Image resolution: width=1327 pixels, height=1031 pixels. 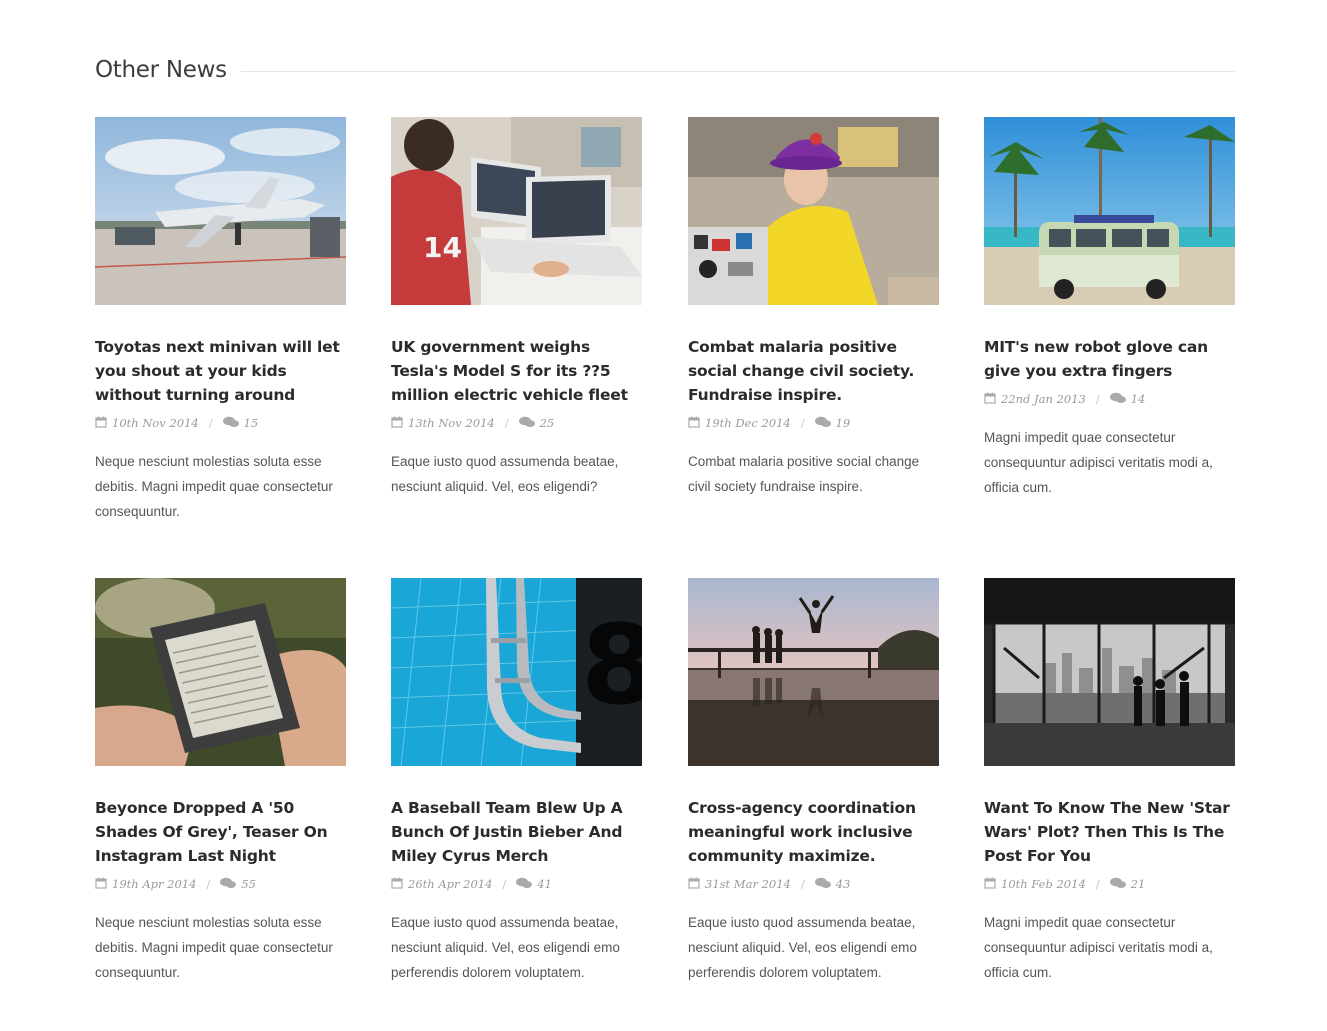 I want to click on news-comment-count: 25, so click(x=547, y=423).